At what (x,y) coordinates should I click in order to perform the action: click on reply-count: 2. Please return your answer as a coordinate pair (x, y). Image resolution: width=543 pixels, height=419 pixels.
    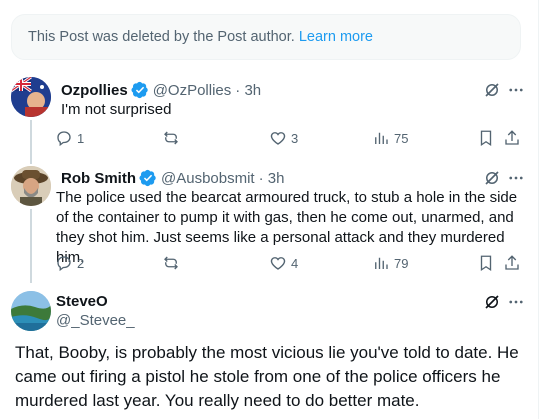
    Looking at the image, I should click on (81, 263).